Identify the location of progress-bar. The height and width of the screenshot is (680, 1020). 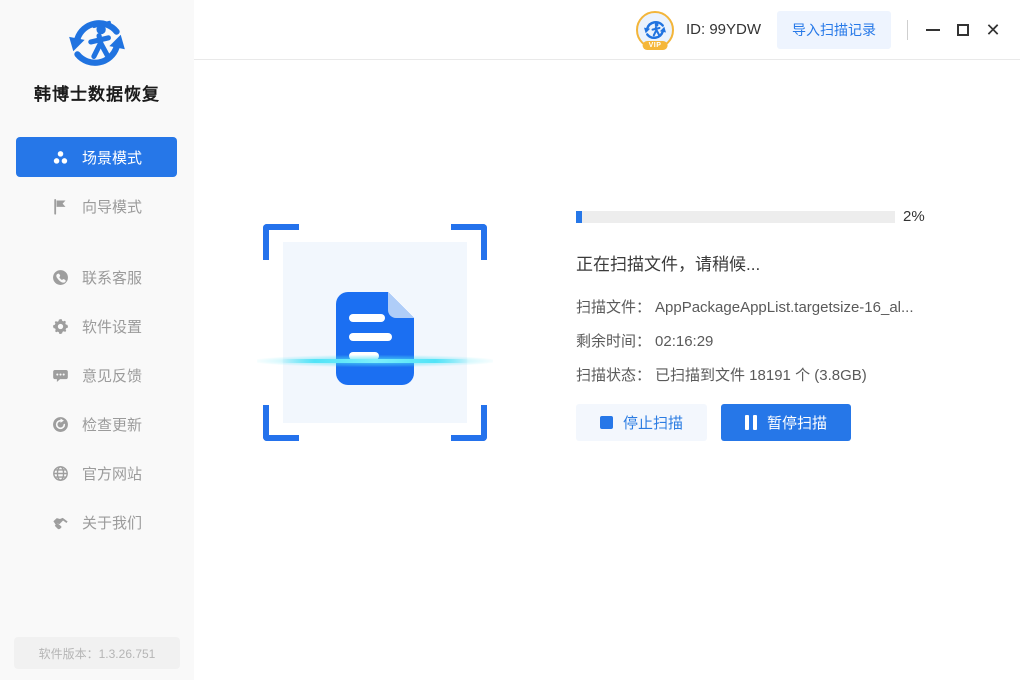
(735, 216).